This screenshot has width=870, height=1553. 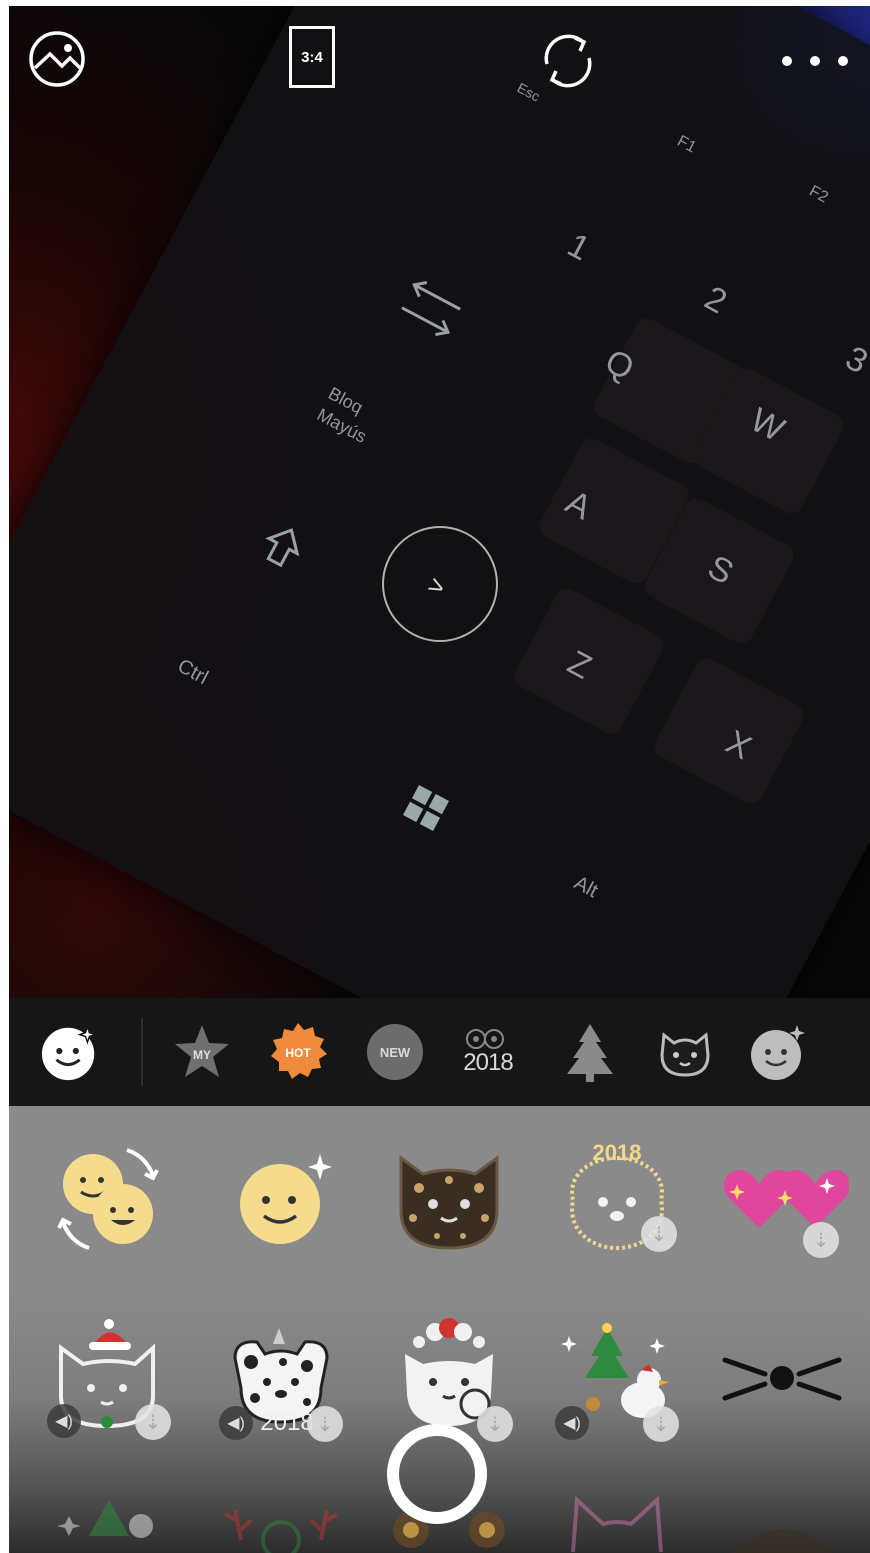 I want to click on leopard-cat-icon, so click(x=449, y=1202).